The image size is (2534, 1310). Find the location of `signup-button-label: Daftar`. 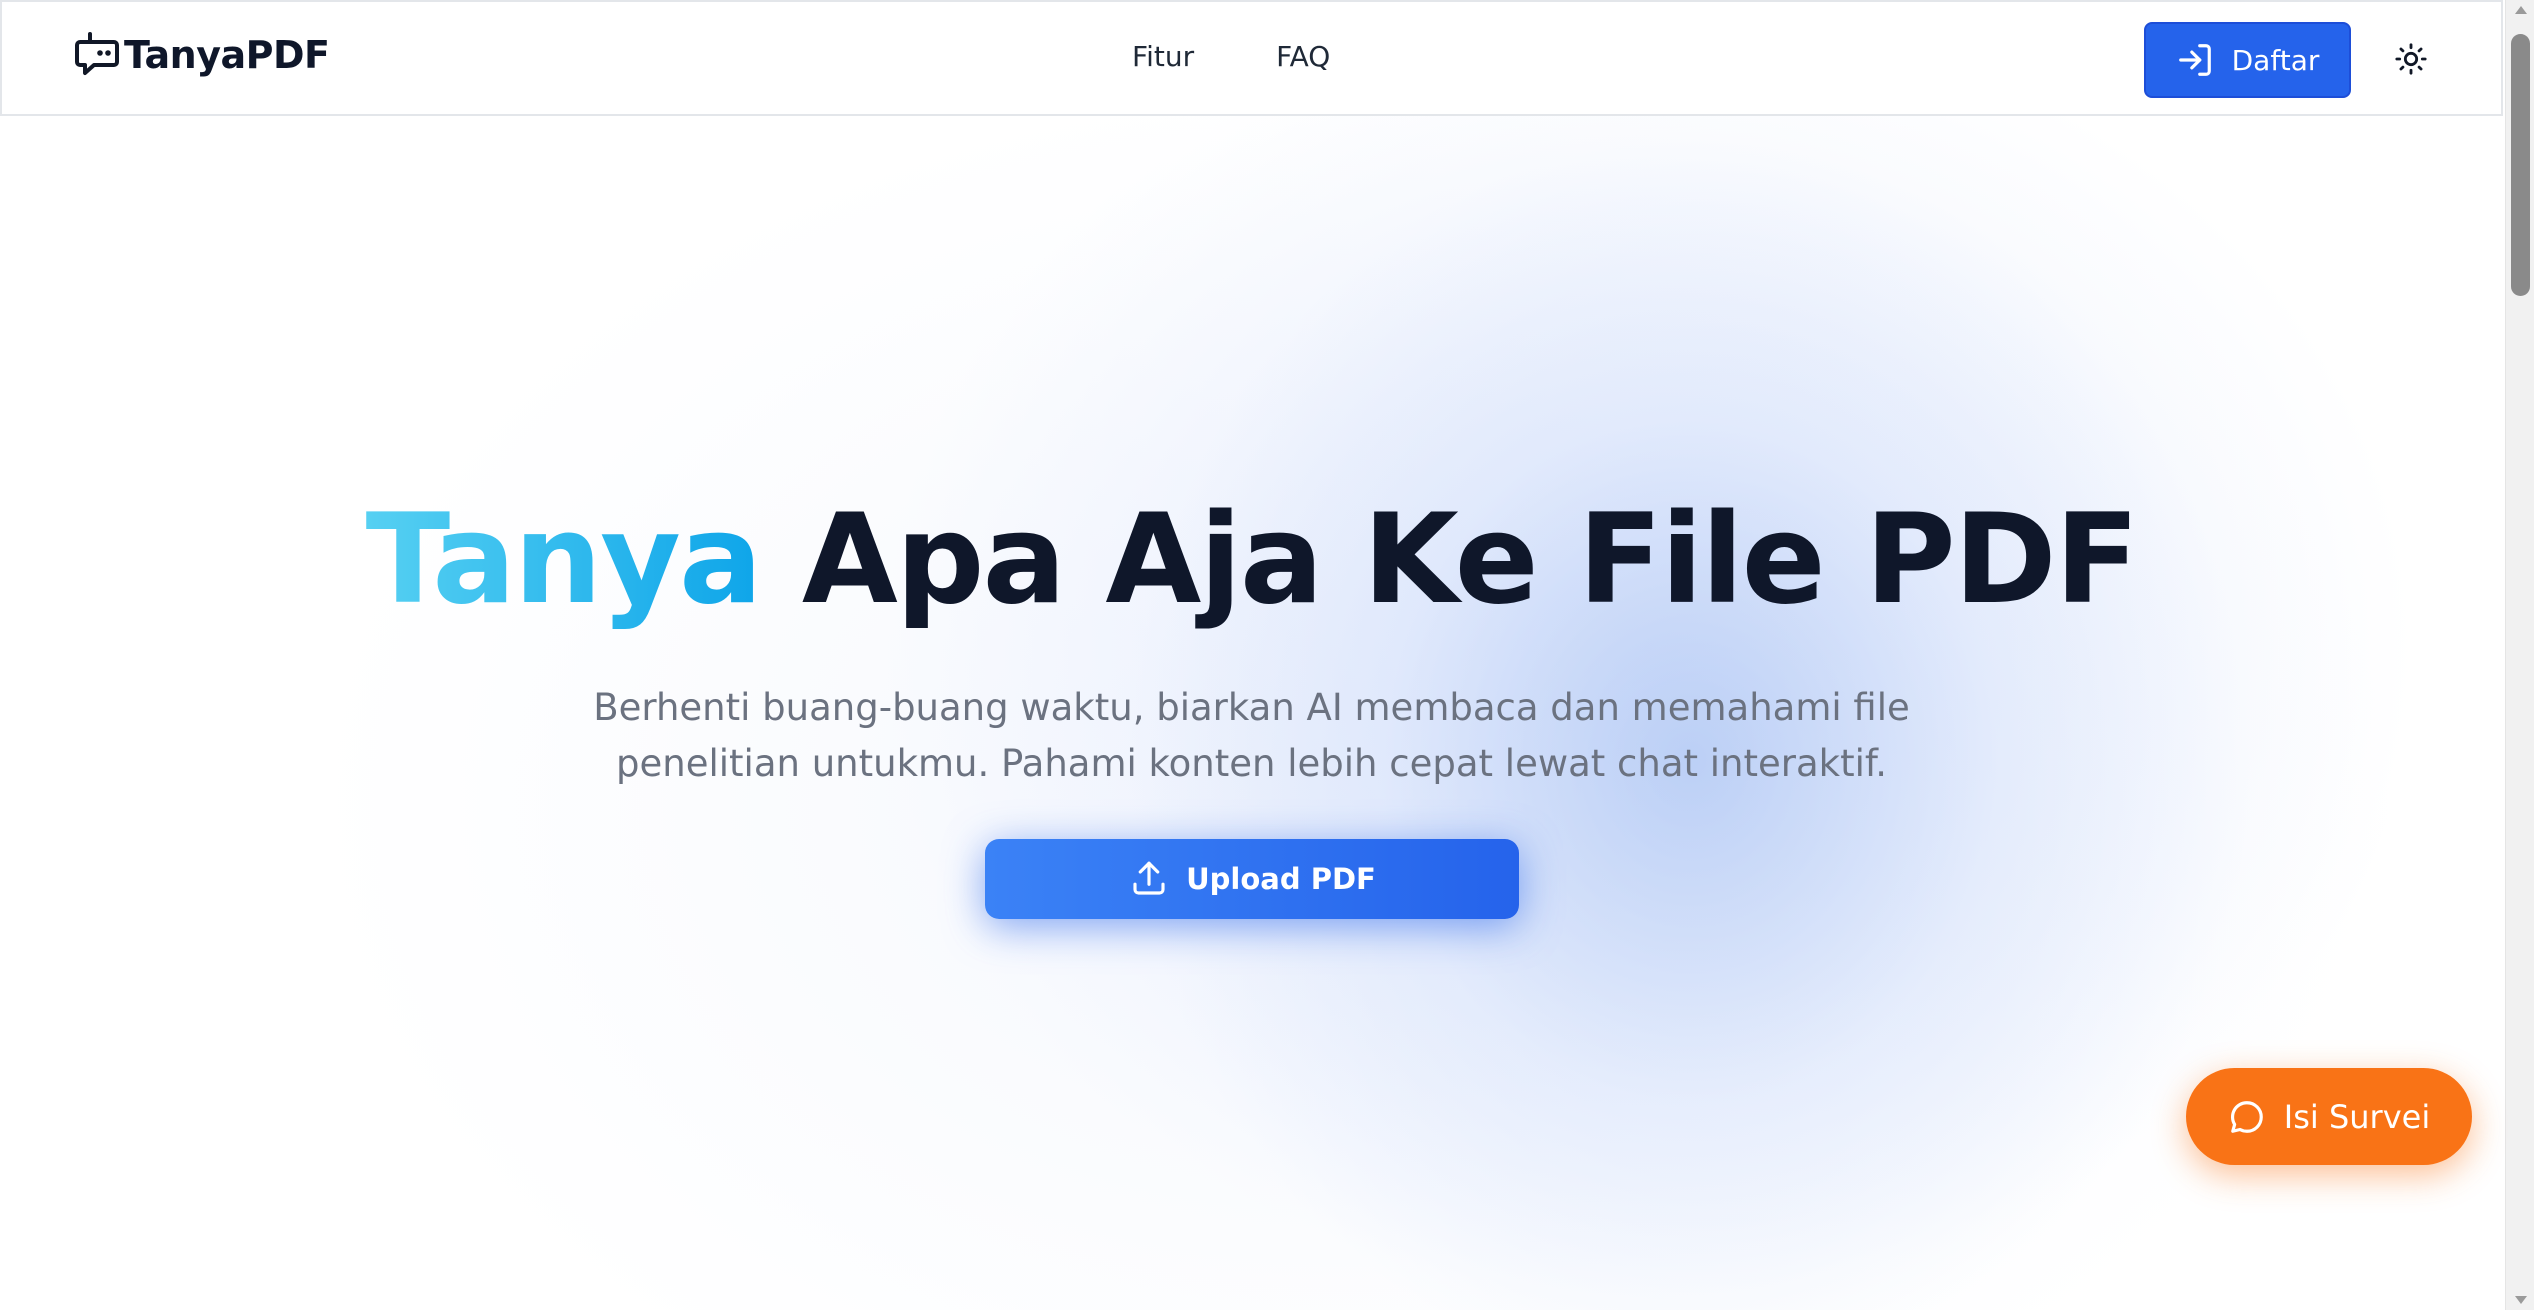

signup-button-label: Daftar is located at coordinates (2275, 60).